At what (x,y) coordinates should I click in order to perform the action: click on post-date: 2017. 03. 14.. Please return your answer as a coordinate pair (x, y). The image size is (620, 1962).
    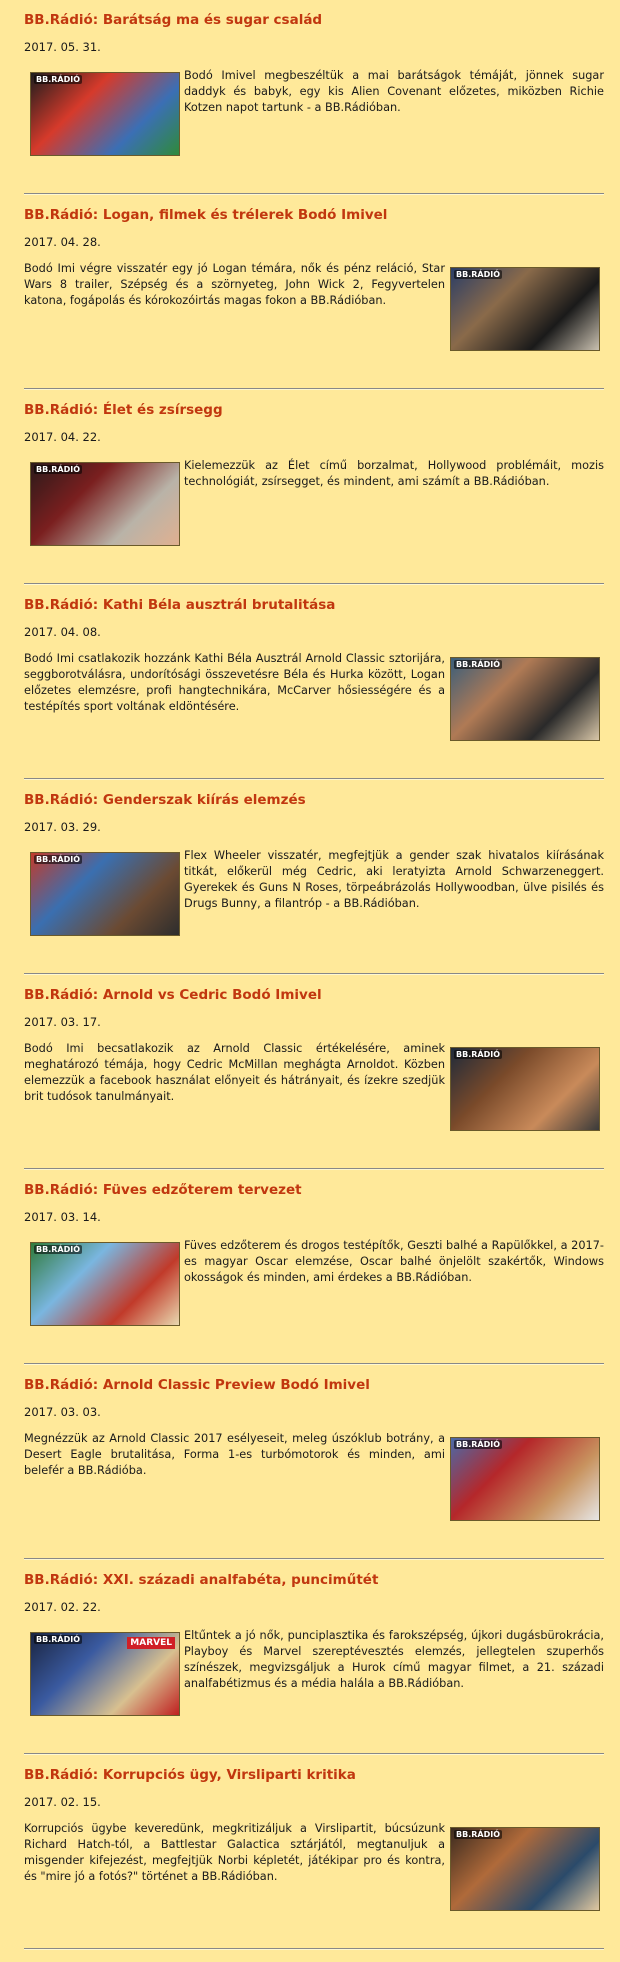
    Looking at the image, I should click on (62, 1217).